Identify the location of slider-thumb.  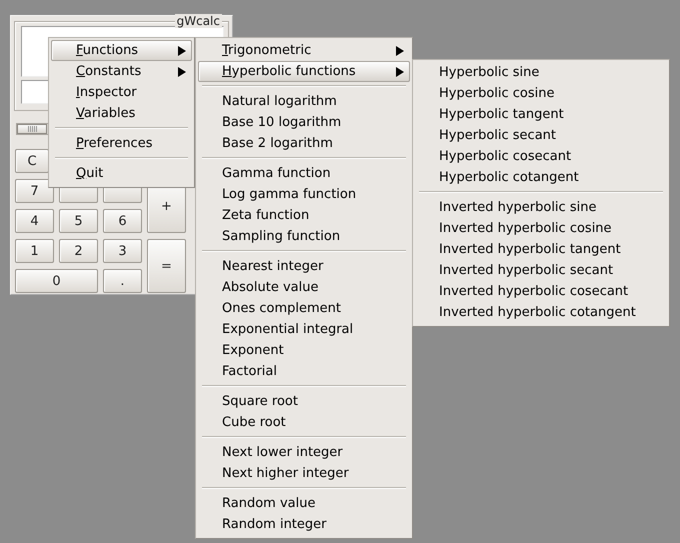
(32, 129).